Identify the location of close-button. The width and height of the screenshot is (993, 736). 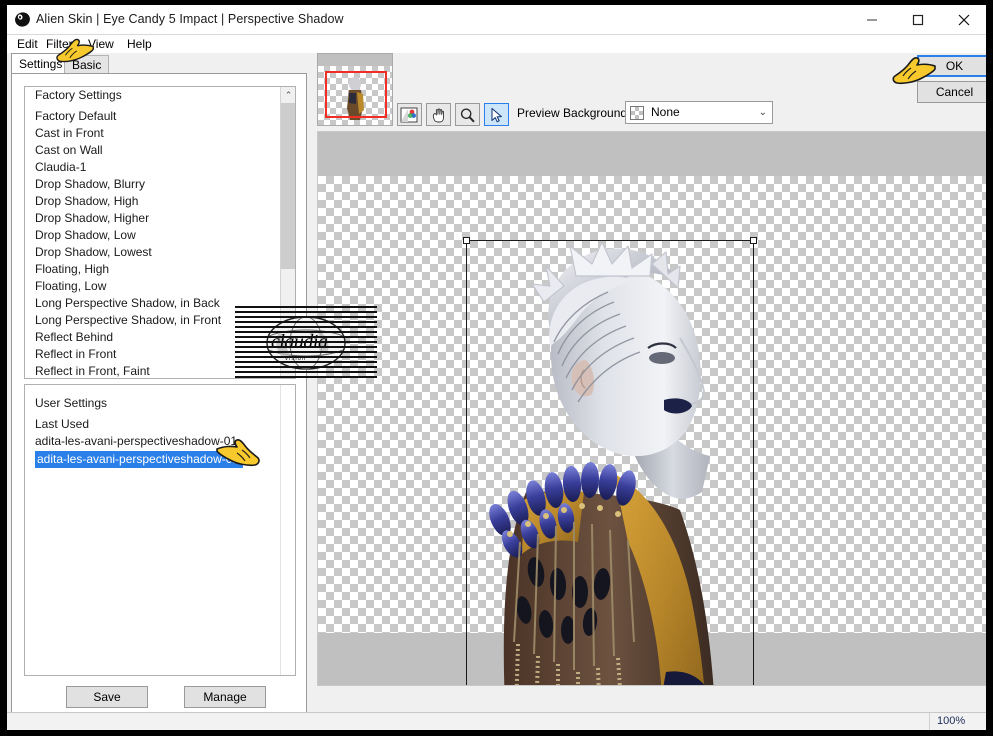
(963, 20).